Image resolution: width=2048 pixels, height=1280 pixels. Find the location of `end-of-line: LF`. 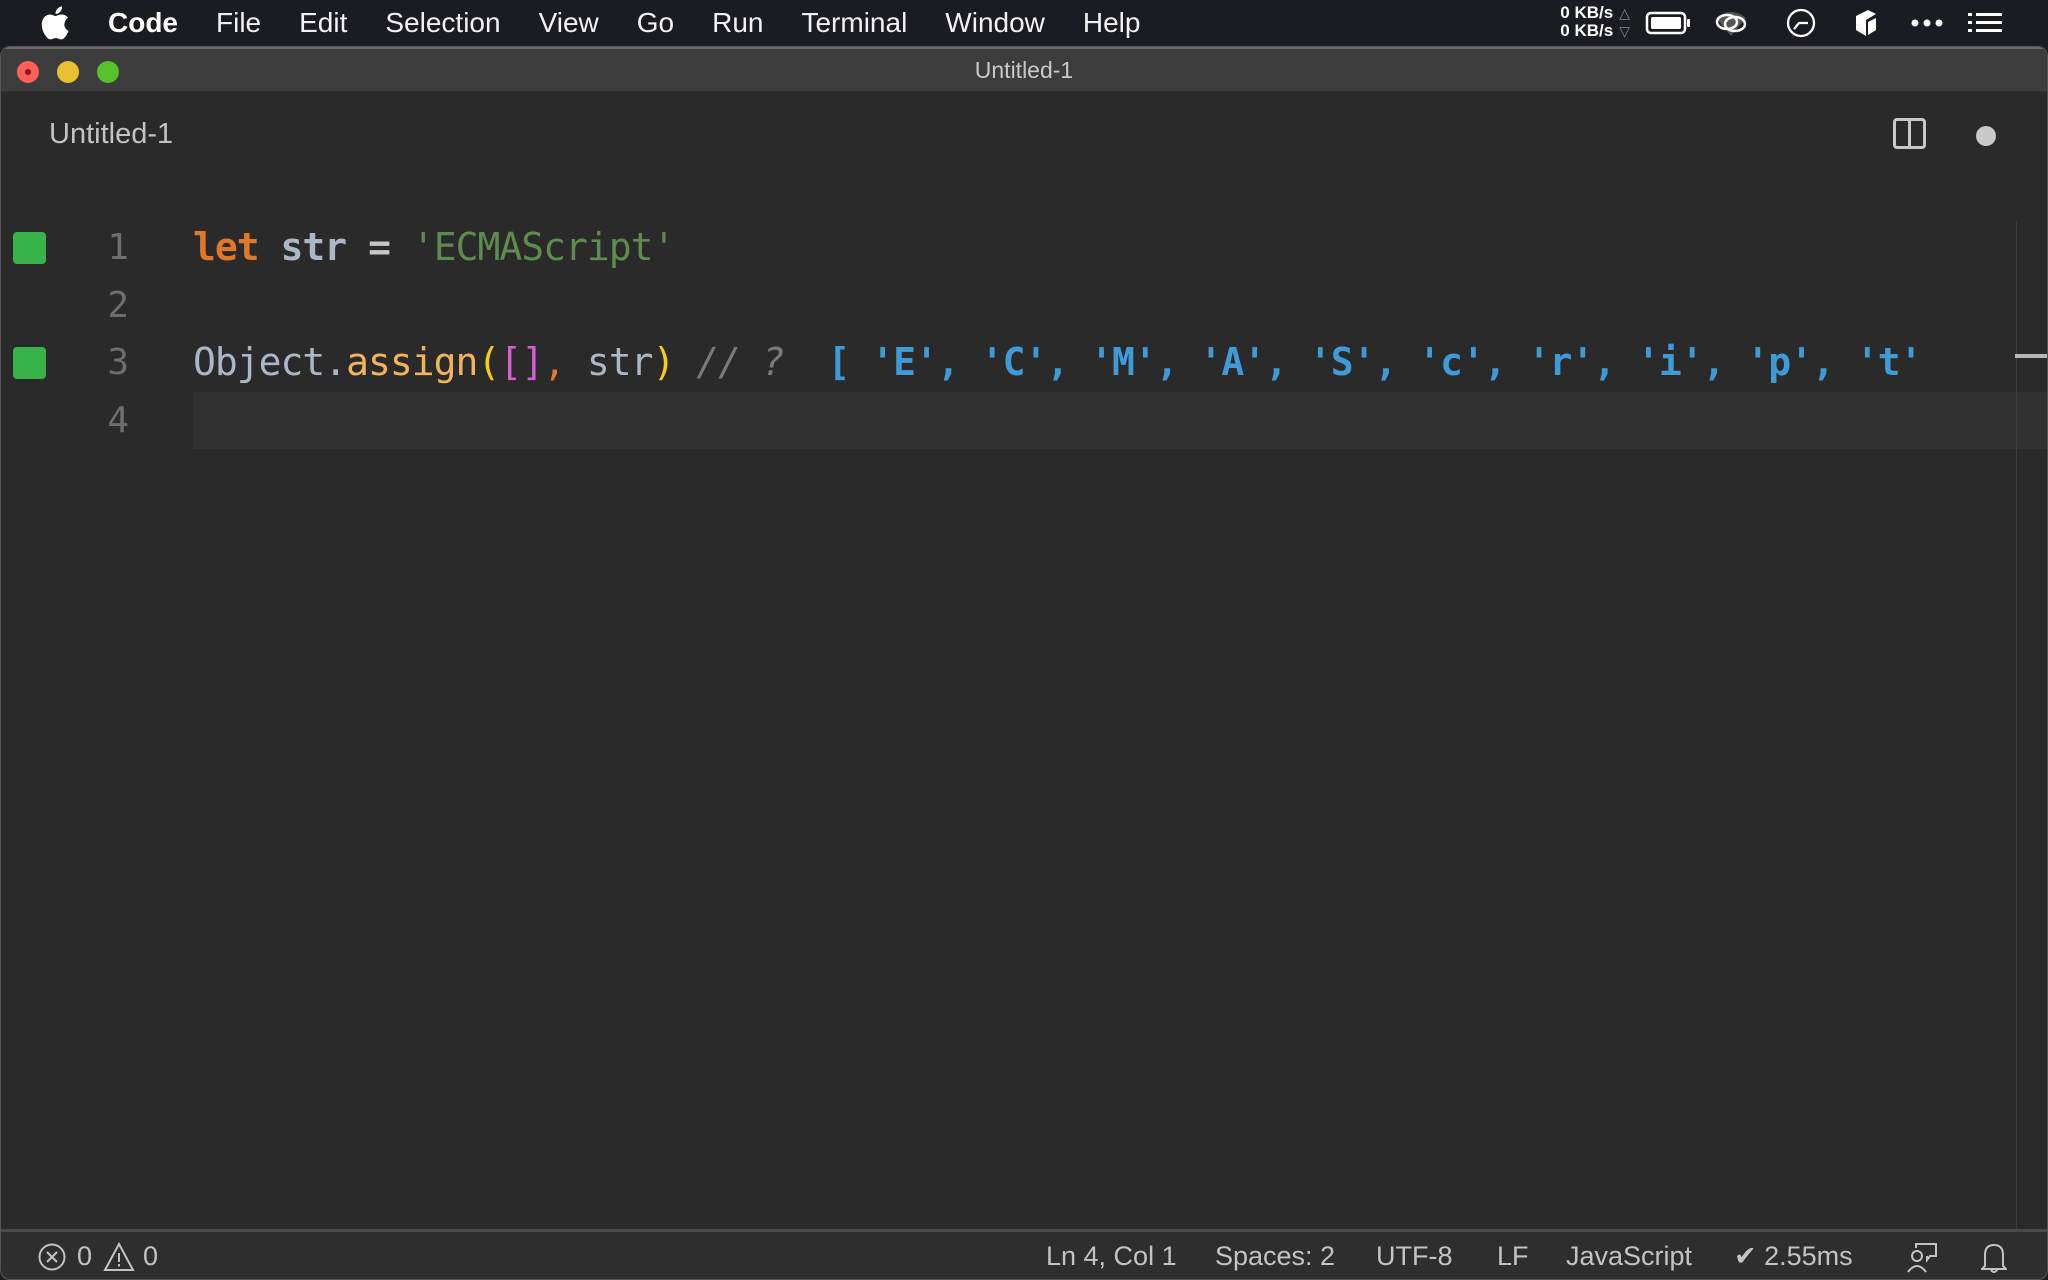

end-of-line: LF is located at coordinates (1513, 1255).